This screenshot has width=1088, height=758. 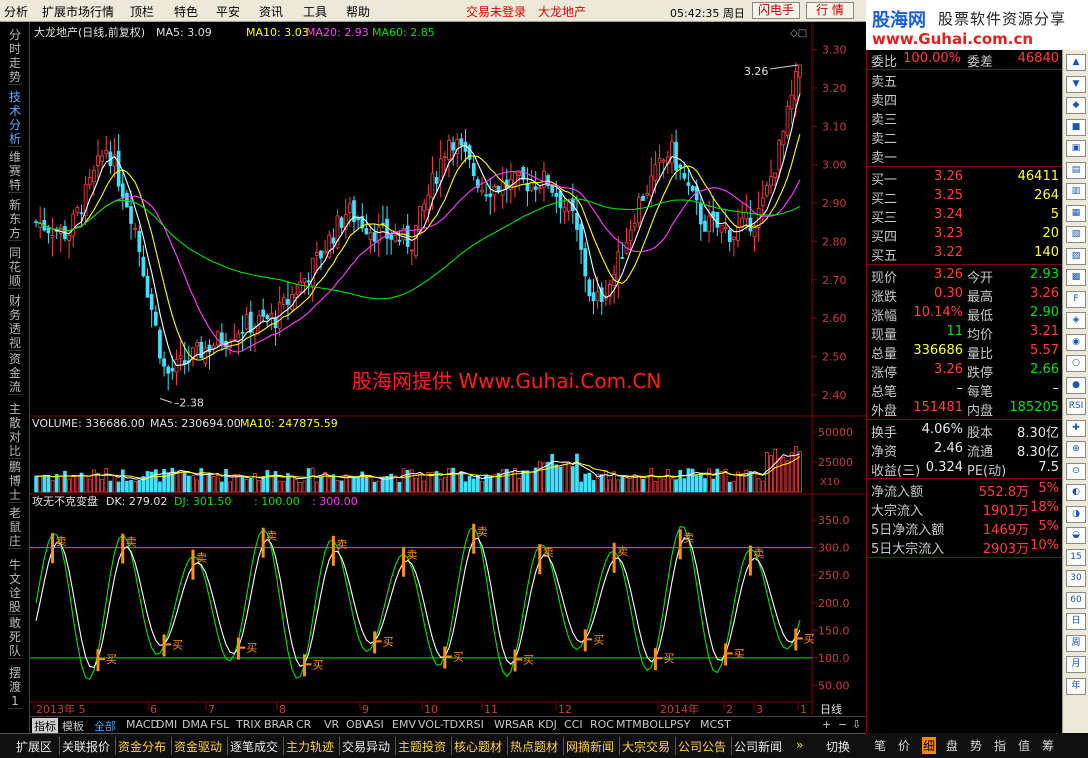 What do you see at coordinates (315, 11) in the screenshot?
I see `menu-tools: 工具` at bounding box center [315, 11].